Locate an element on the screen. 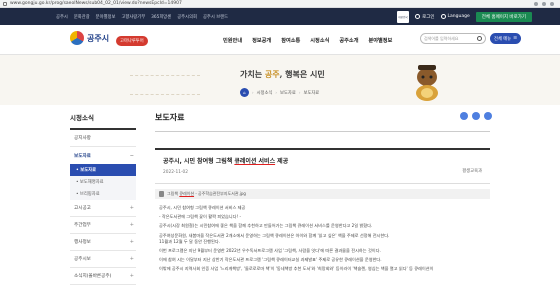 Image resolution: width=560 pixels, height=294 pixels. body-paragraph: 공주시, 시민 참여형 그림책 큐레이션 서비스 제공 is located at coordinates (202, 207).